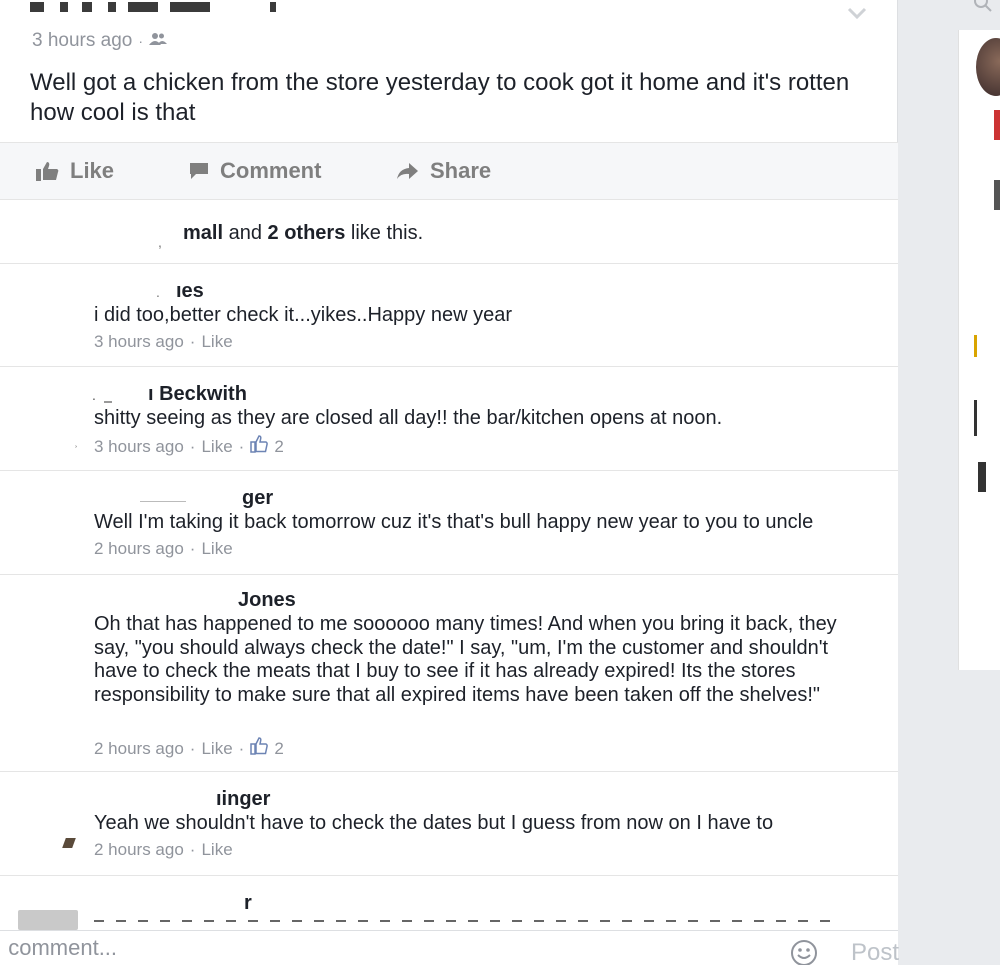  Describe the element at coordinates (158, 41) in the screenshot. I see `audience-friends-icon` at that location.